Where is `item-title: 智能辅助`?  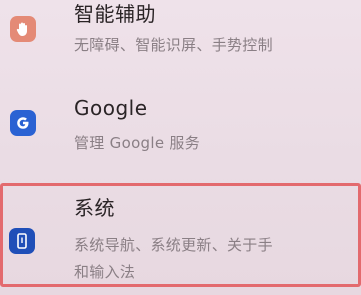
item-title: 智能辅助 is located at coordinates (115, 14).